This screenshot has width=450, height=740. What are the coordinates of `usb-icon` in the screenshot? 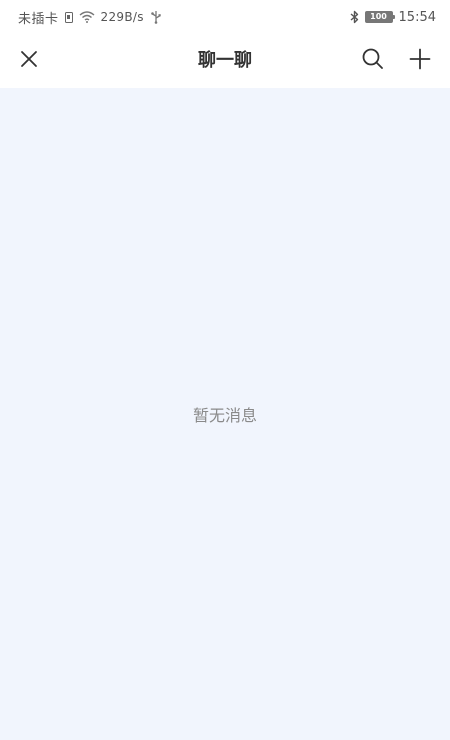 It's located at (156, 17).